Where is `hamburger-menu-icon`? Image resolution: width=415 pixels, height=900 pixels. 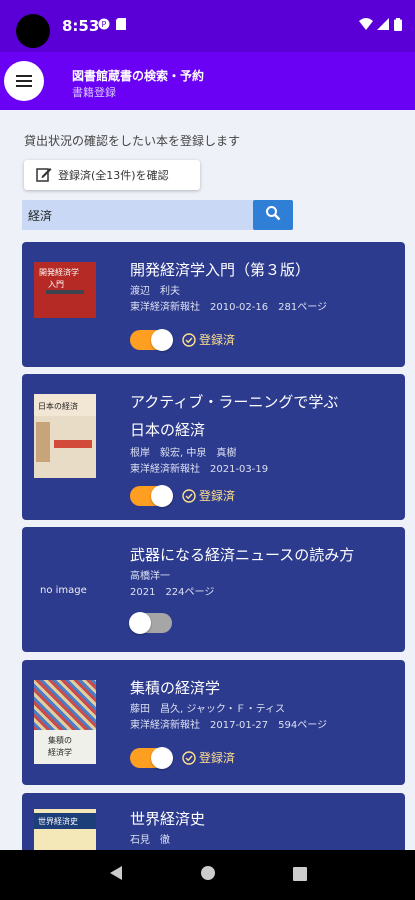 hamburger-menu-icon is located at coordinates (24, 81).